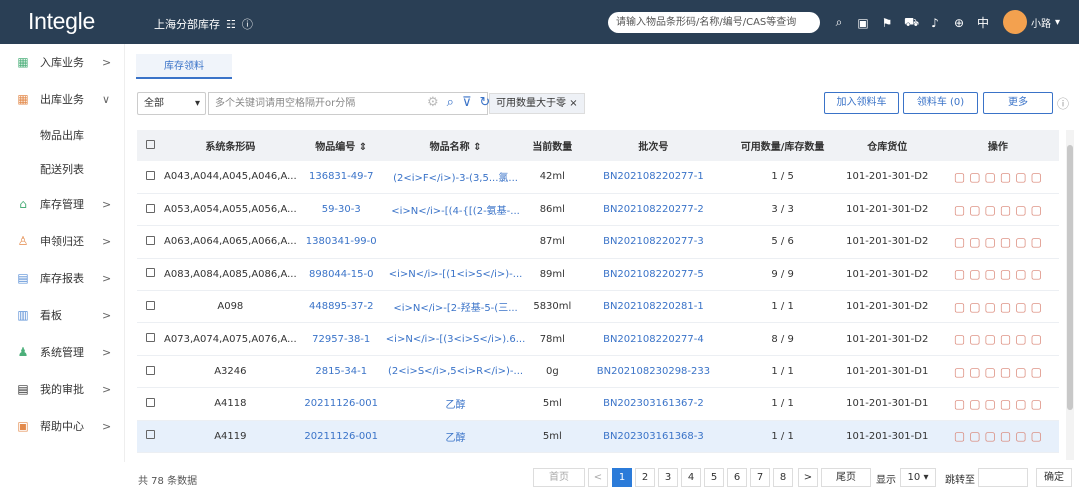 The height and width of the screenshot is (494, 1079). What do you see at coordinates (62, 99) in the screenshot?
I see `sidebar-item-outbound: ▦ 出库业务 ∨` at bounding box center [62, 99].